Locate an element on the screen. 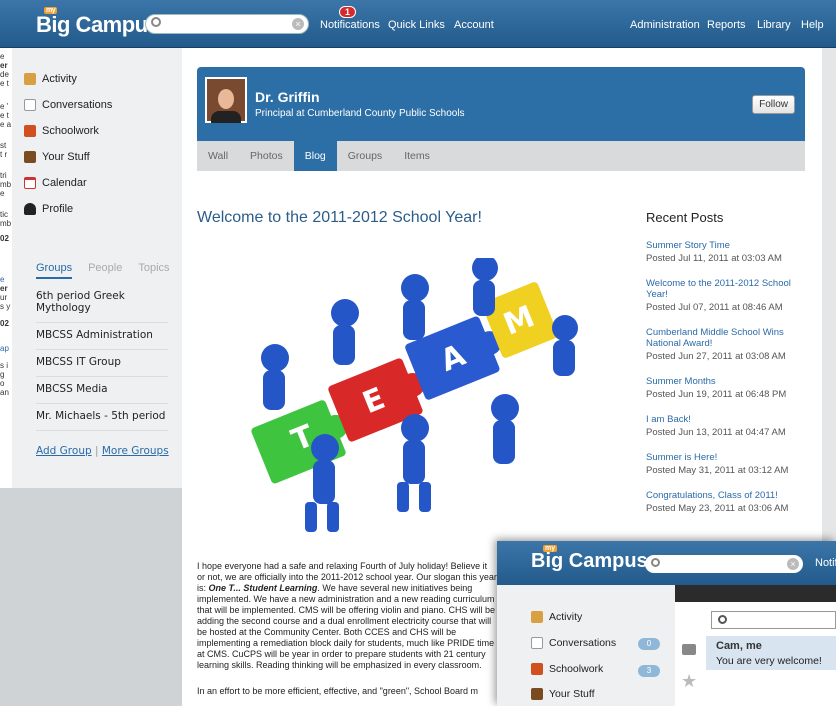  inbox-icon is located at coordinates (689, 649).